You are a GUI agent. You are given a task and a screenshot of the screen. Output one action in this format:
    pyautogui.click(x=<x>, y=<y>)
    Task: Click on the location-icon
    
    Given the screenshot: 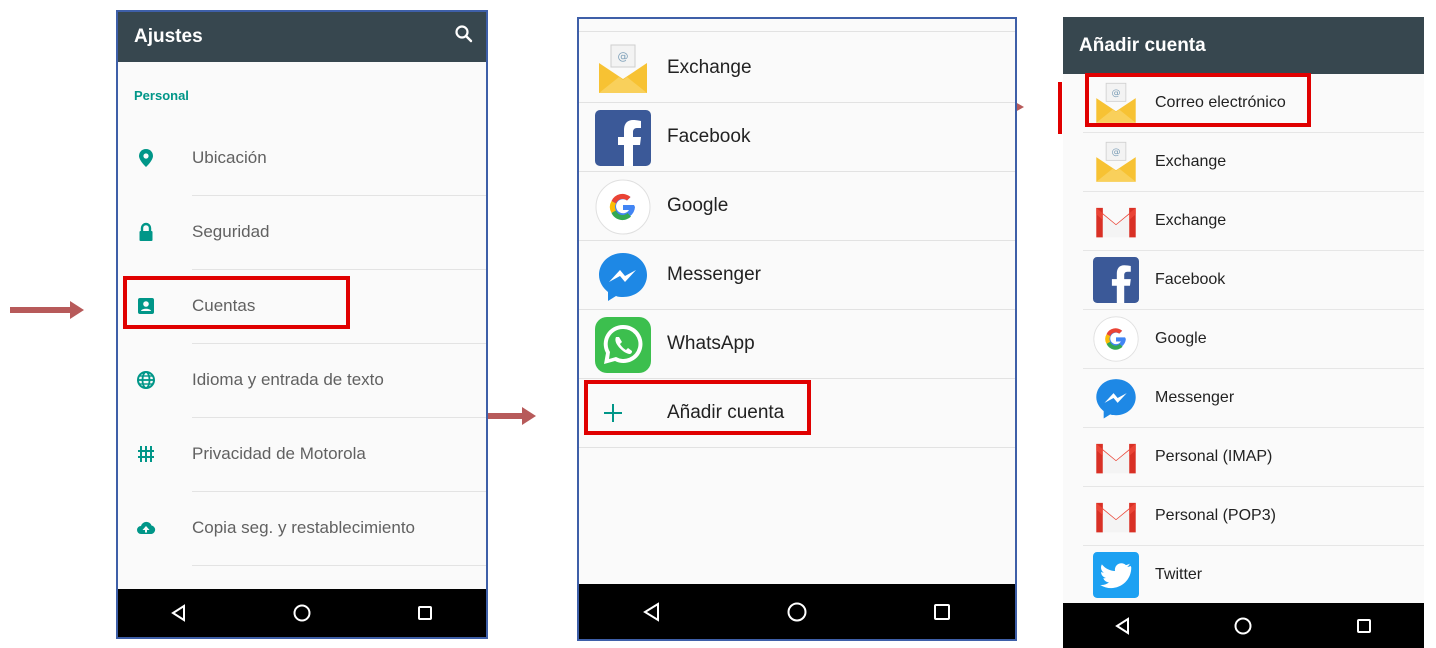 What is the action you would take?
    pyautogui.click(x=146, y=158)
    